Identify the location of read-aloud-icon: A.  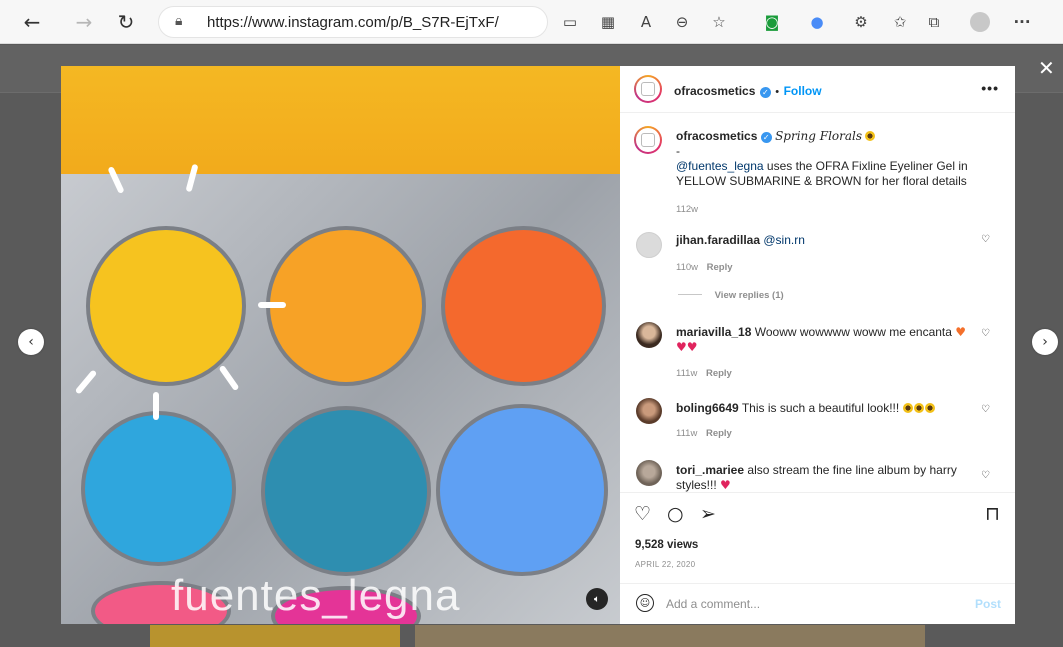
(646, 22).